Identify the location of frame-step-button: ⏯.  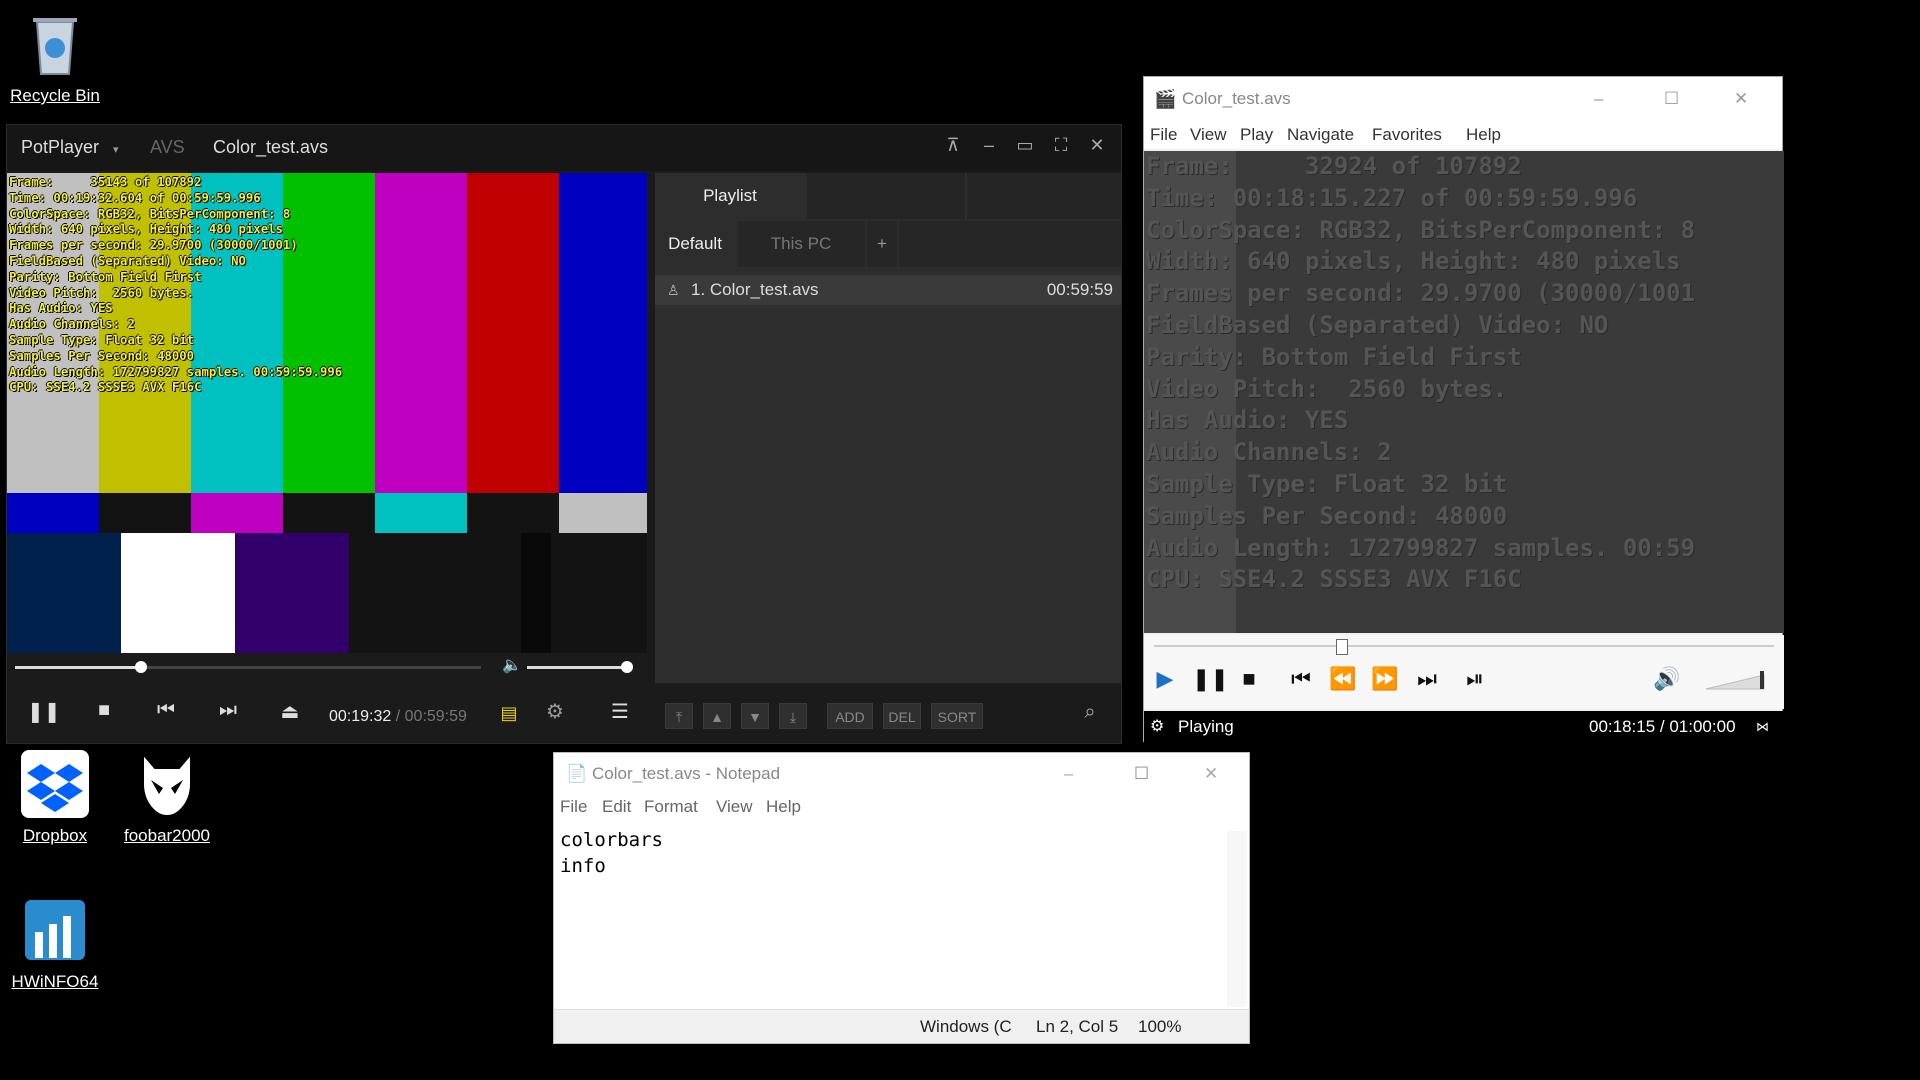
(1475, 679).